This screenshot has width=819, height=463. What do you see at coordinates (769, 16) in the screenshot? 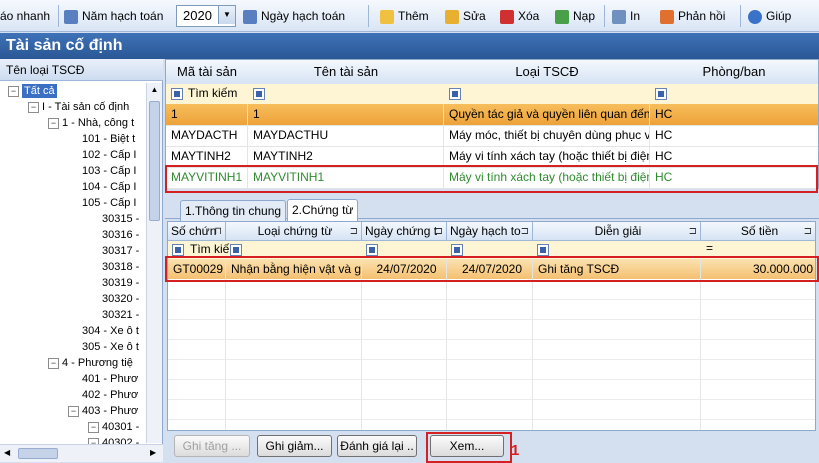
I see `help-button: Giúp` at bounding box center [769, 16].